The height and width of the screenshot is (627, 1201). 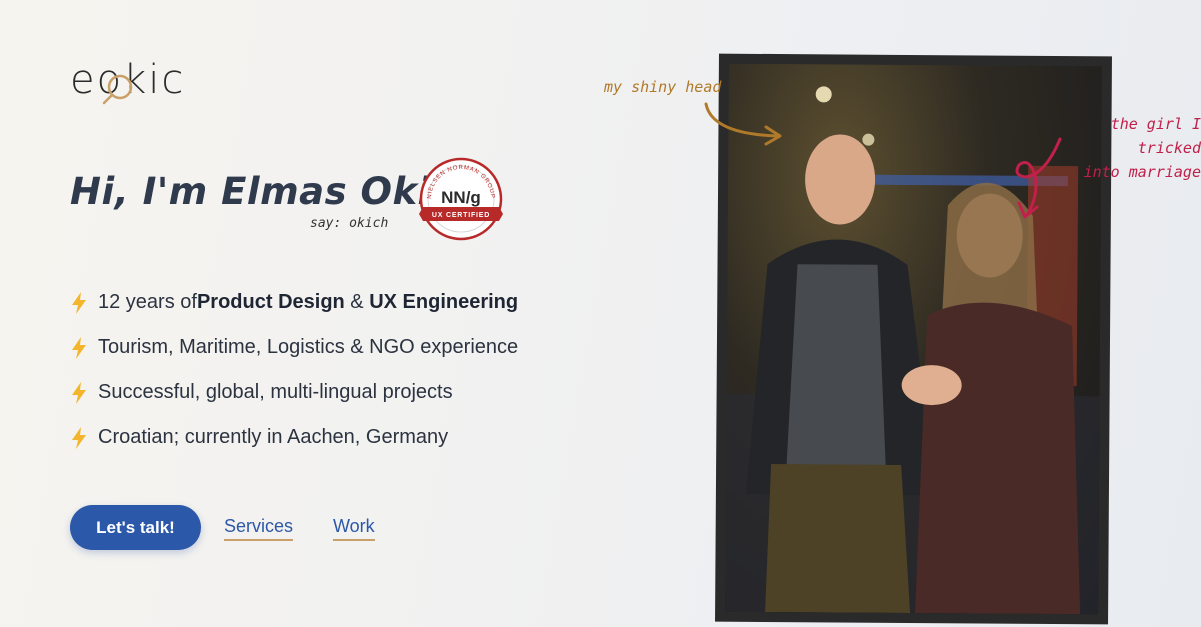 I want to click on bullet-text-prefix: 12 years of, so click(x=147, y=302).